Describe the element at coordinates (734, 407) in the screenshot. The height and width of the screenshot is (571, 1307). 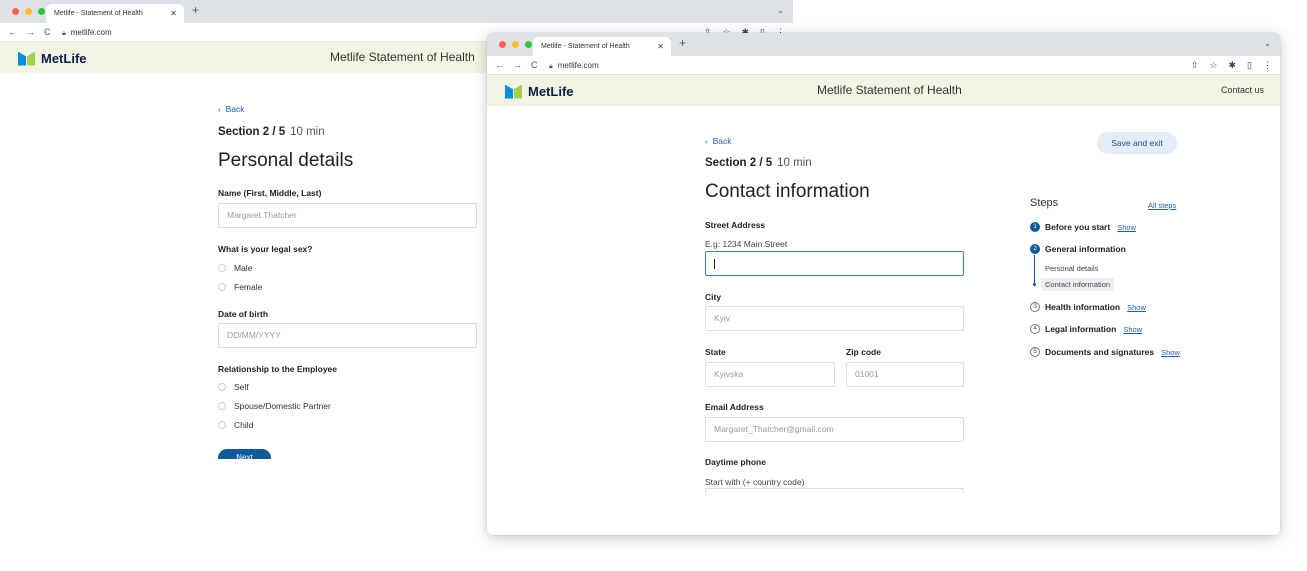
I see `email-label: Email Address` at that location.